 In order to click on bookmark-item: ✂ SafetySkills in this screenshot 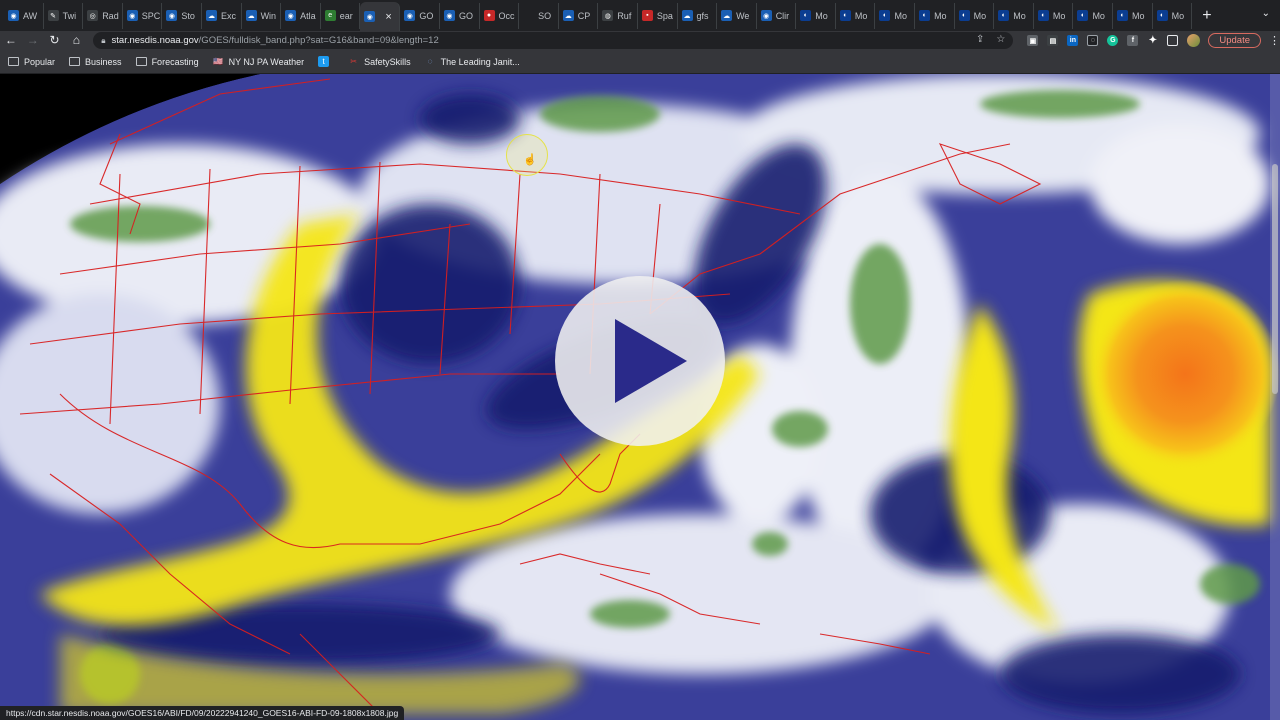, I will do `click(379, 61)`.